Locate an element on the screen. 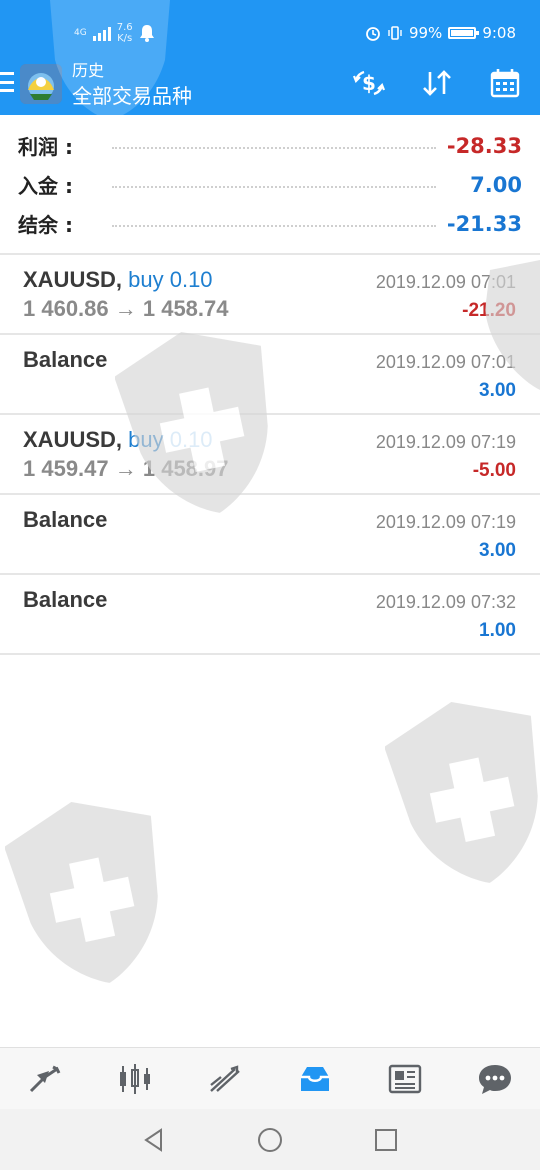  history-row: Balance 2019.12.09 07:19 3.00 is located at coordinates (270, 535).